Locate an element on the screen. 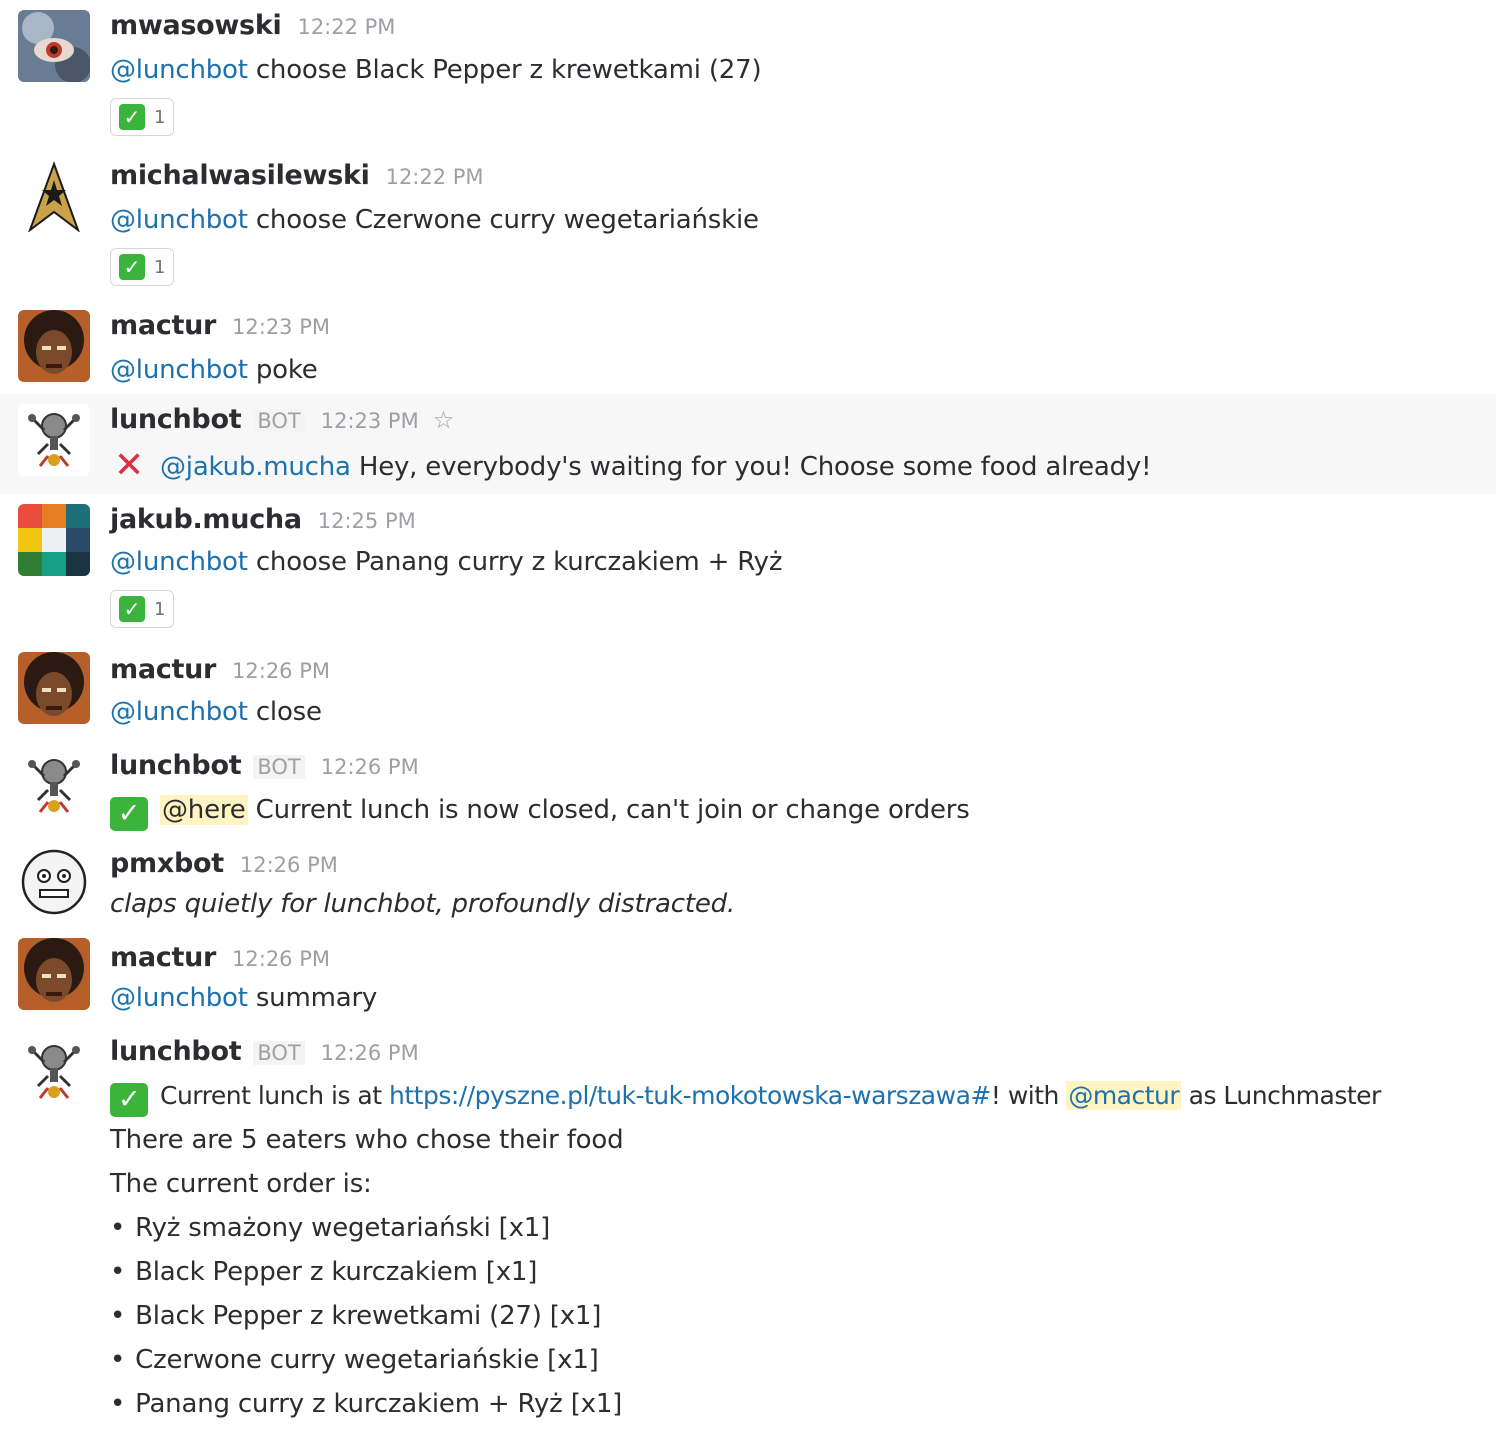  mention-link: @jakub.mucha is located at coordinates (255, 467).